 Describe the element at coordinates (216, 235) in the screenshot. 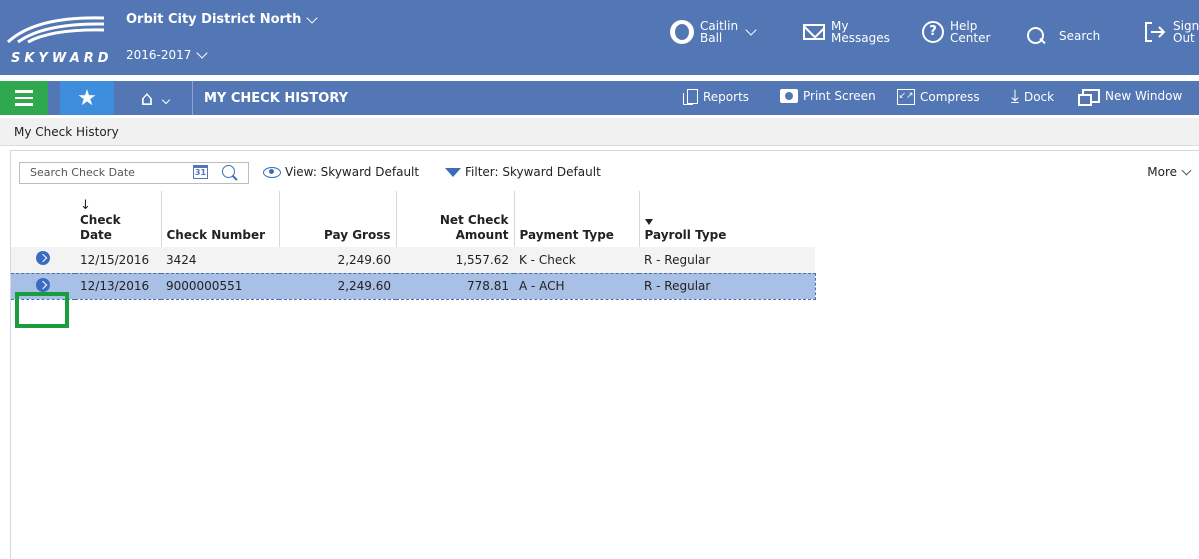

I see `column-label: Check Number` at that location.